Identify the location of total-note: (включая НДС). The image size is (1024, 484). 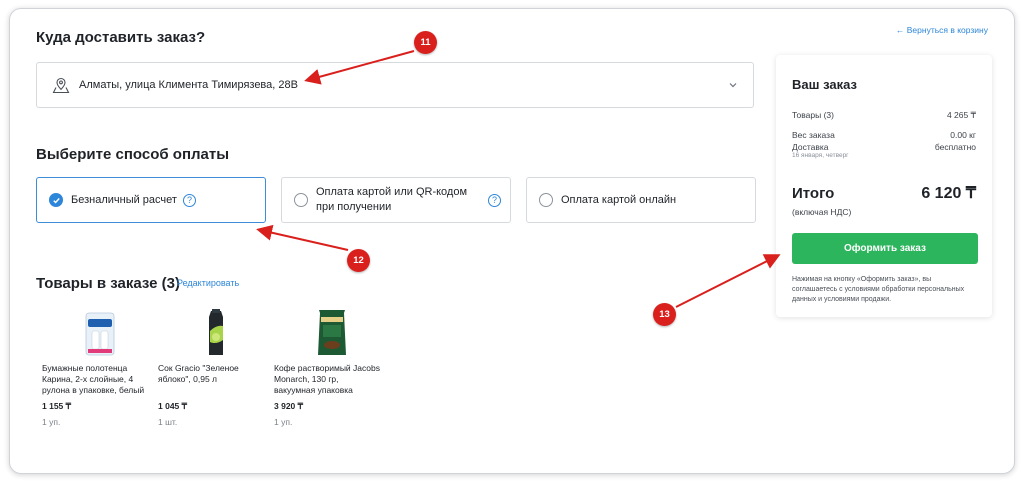
(822, 212).